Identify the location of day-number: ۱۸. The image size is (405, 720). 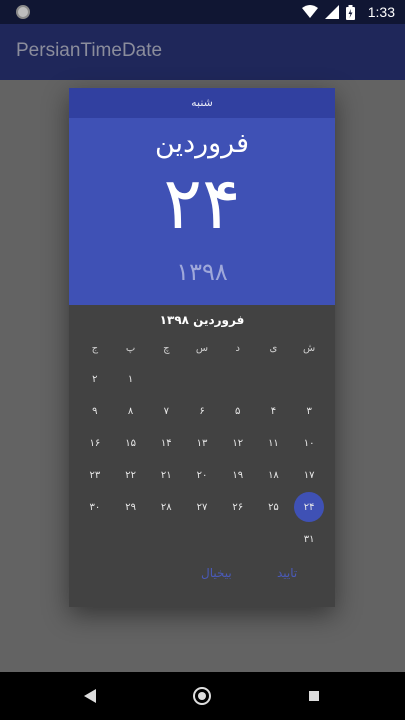
(273, 475).